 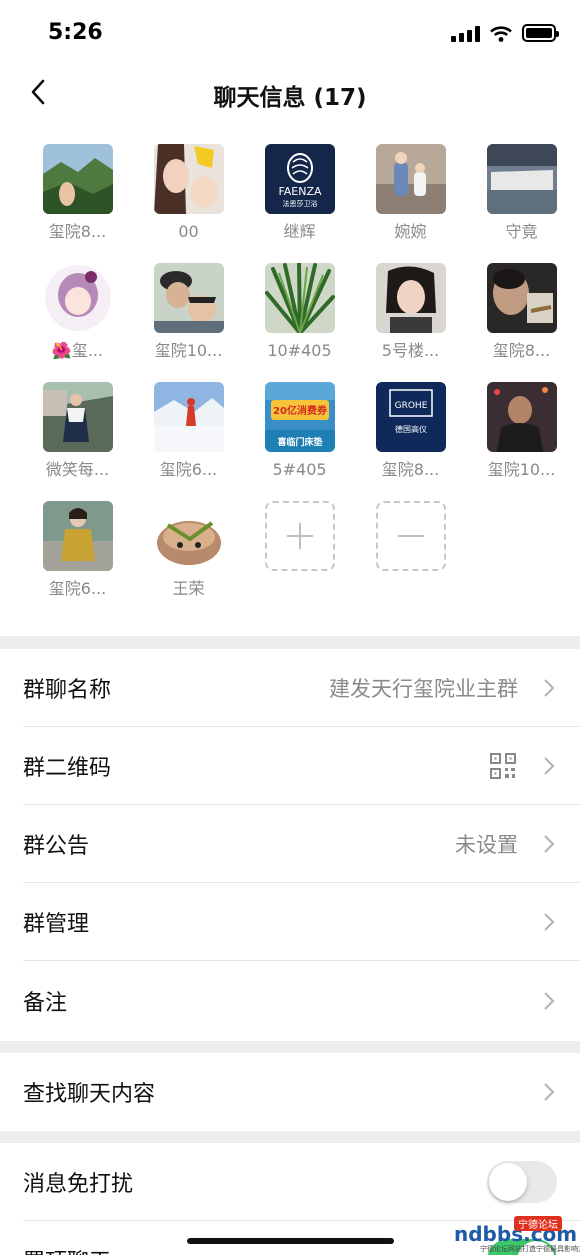 What do you see at coordinates (89, 1094) in the screenshot?
I see `search-chat-label: 查找聊天内容` at bounding box center [89, 1094].